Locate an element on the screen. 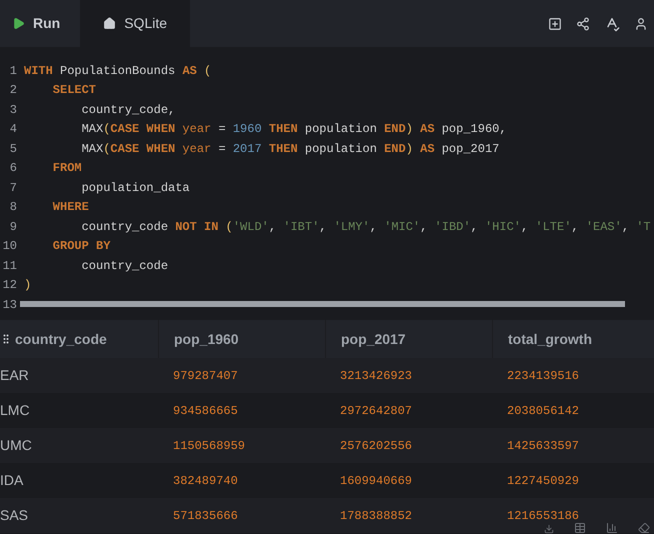  line-number: 7 is located at coordinates (12, 188).